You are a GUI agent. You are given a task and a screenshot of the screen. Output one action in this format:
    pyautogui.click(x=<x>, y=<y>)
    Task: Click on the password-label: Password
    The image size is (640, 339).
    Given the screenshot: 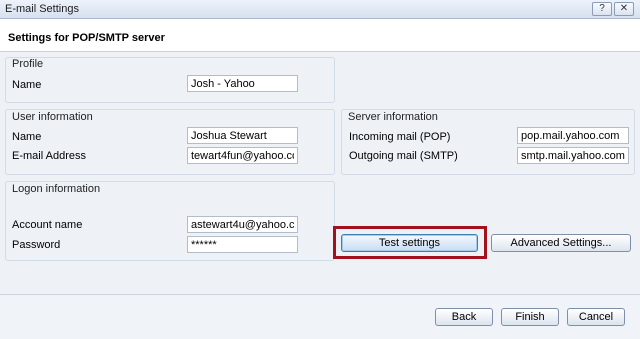 What is the action you would take?
    pyautogui.click(x=36, y=245)
    